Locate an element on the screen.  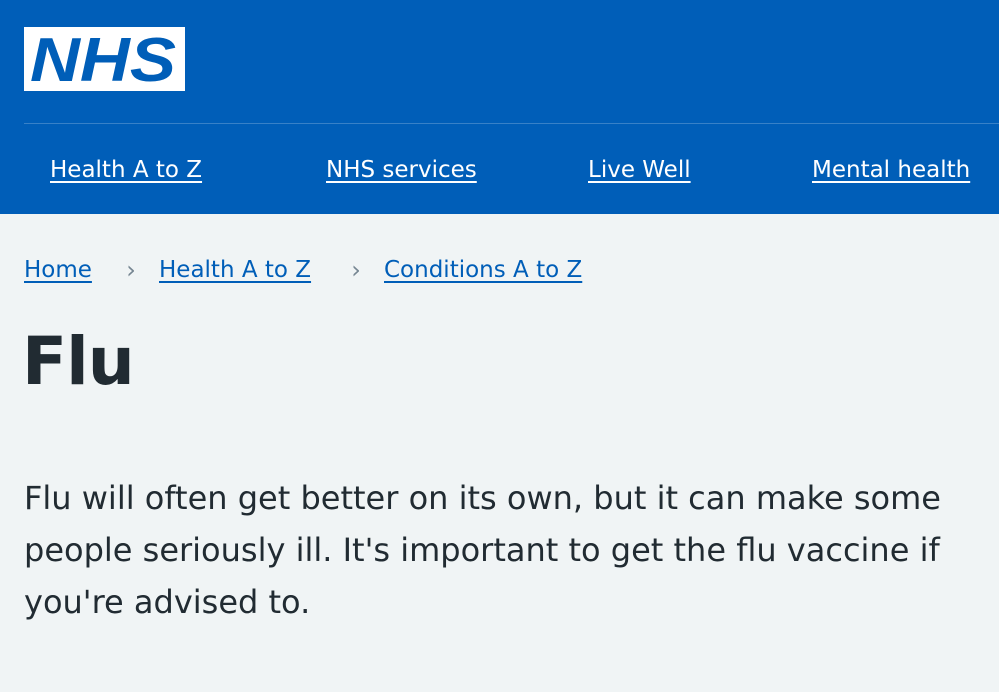
nav-link-nhs-services: NHS services is located at coordinates (401, 170).